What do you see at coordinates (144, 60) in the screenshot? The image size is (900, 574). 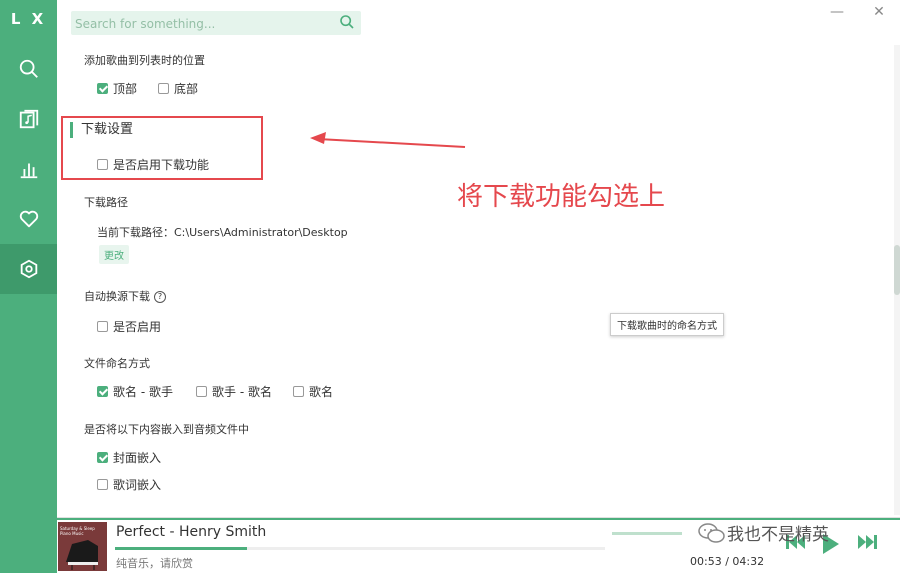 I see `add-position-title: 添加歌曲到列表时的位置` at bounding box center [144, 60].